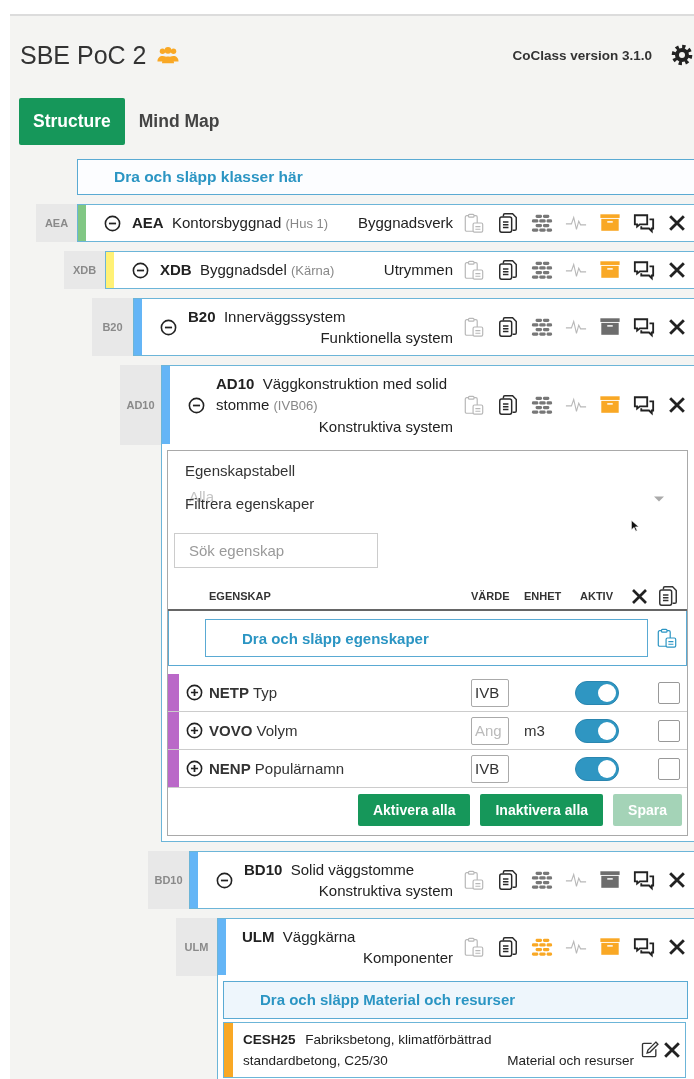 Image resolution: width=694 pixels, height=1079 pixels. What do you see at coordinates (83, 55) in the screenshot?
I see `project-title: SBE PoC 2` at bounding box center [83, 55].